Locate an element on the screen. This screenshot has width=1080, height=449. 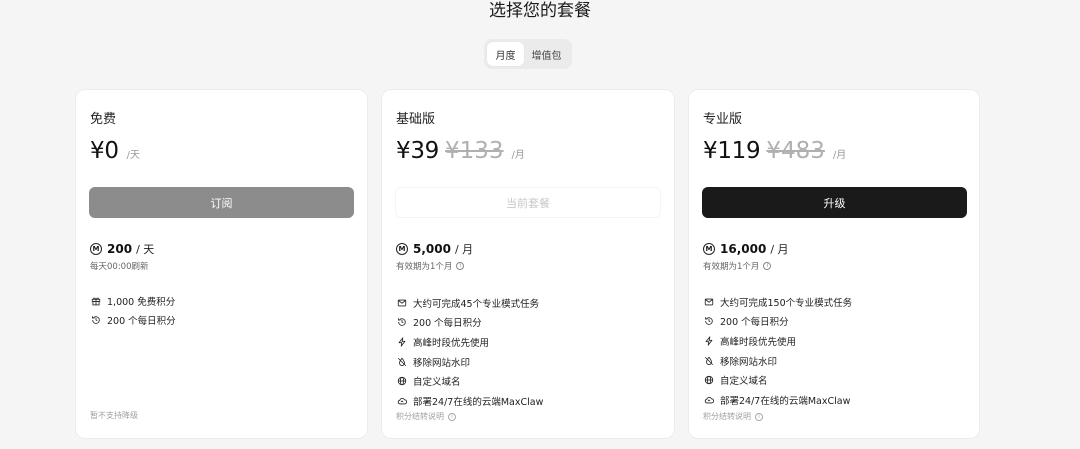
feature-text: 1,000 免费积分 is located at coordinates (141, 302).